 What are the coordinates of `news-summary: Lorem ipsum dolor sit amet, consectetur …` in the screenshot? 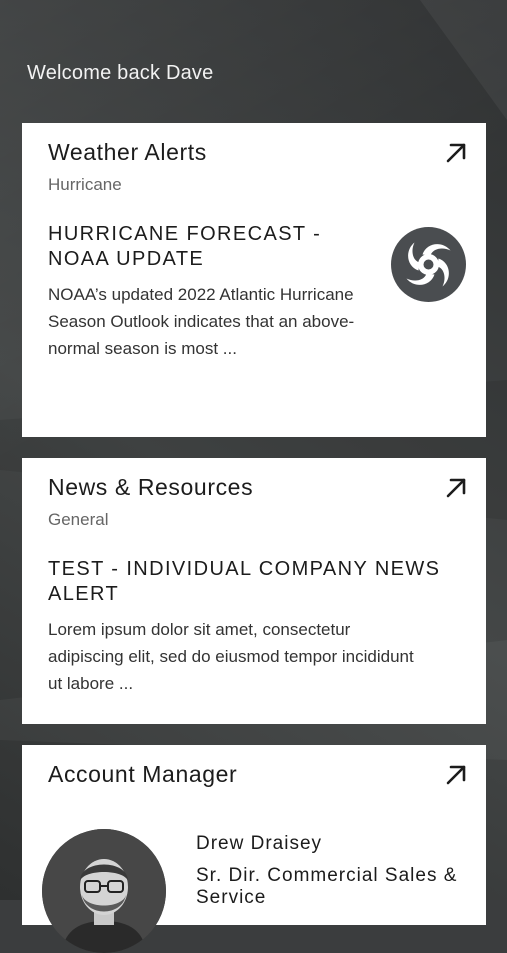 It's located at (231, 656).